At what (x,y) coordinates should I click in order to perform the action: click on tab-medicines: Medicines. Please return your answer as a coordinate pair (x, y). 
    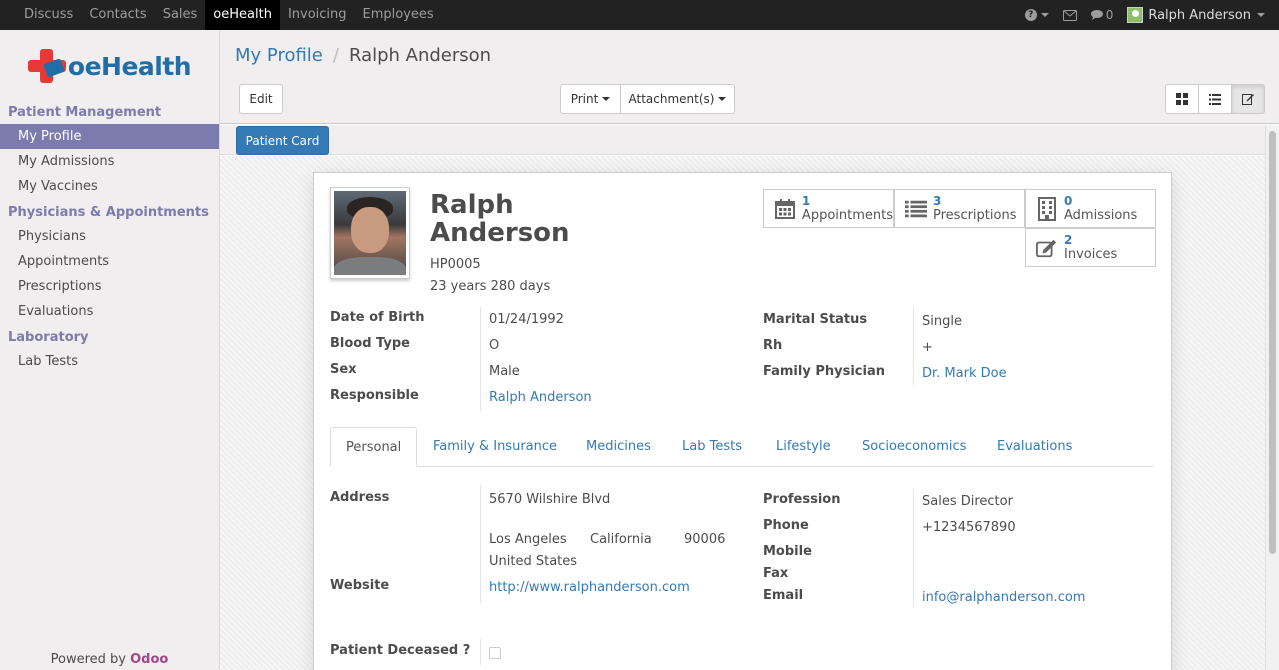
    Looking at the image, I should click on (618, 447).